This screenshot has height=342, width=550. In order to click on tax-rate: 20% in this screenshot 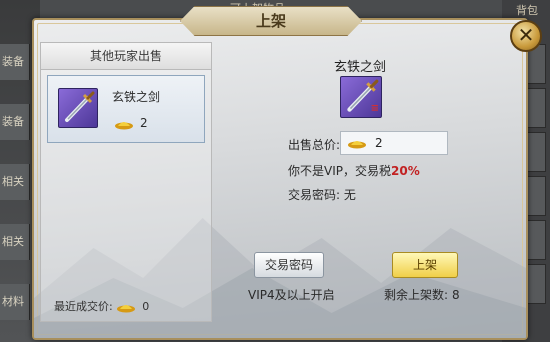, I will do `click(405, 171)`.